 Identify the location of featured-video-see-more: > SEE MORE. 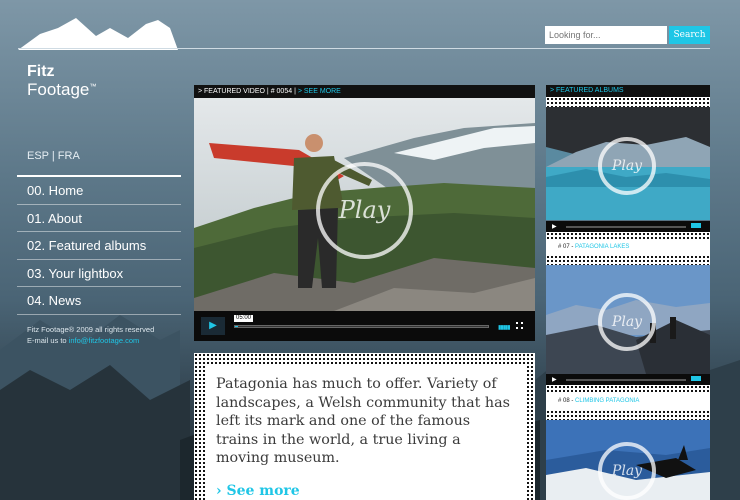
(319, 91).